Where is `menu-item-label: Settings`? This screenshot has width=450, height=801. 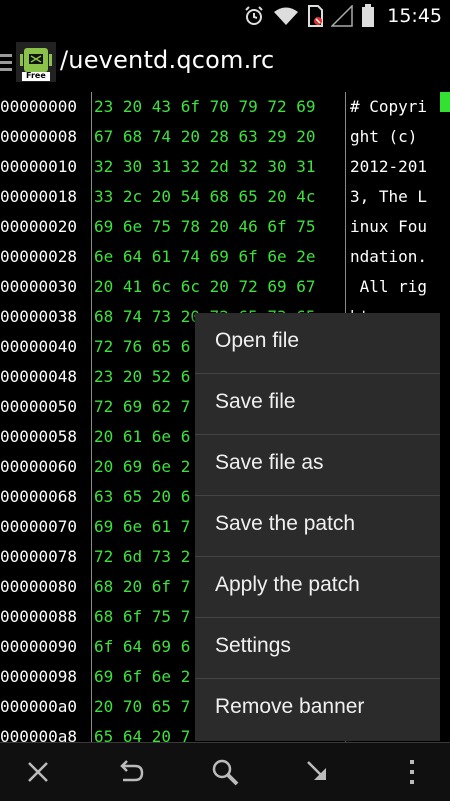 menu-item-label: Settings is located at coordinates (253, 645).